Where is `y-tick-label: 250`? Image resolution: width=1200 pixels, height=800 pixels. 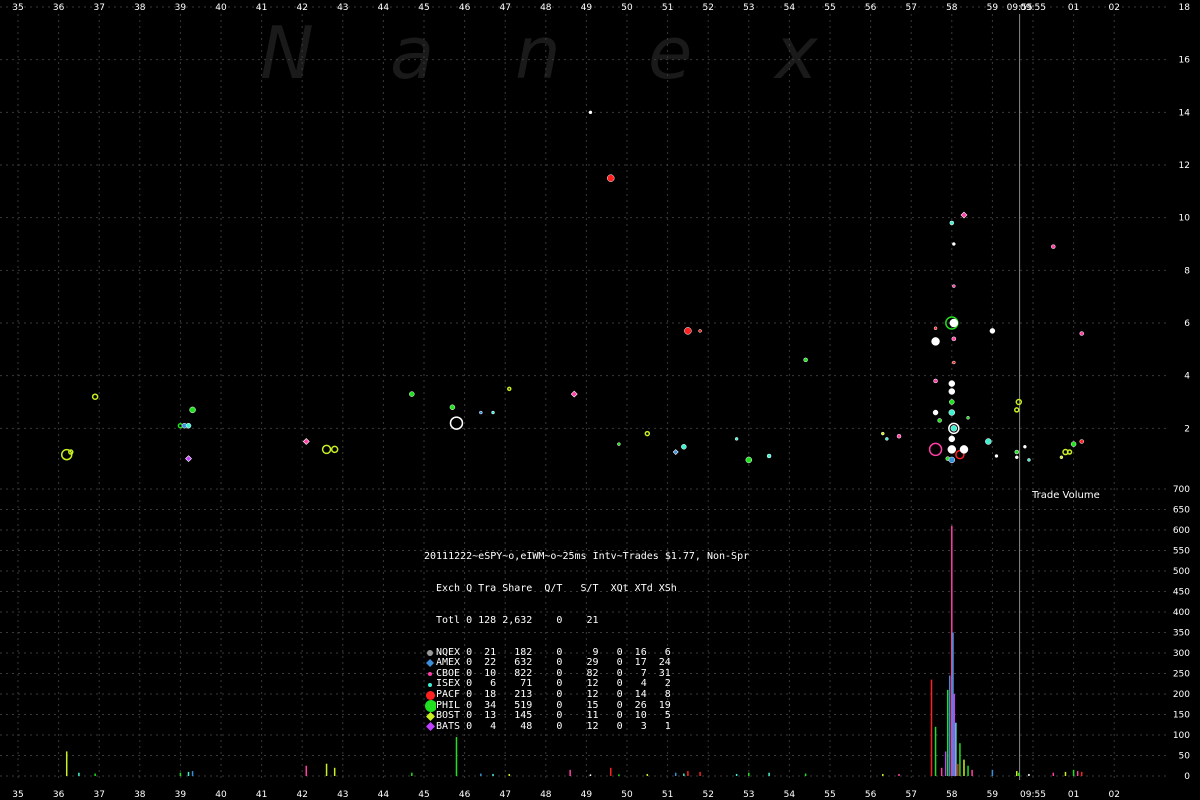 y-tick-label: 250 is located at coordinates (1181, 675).